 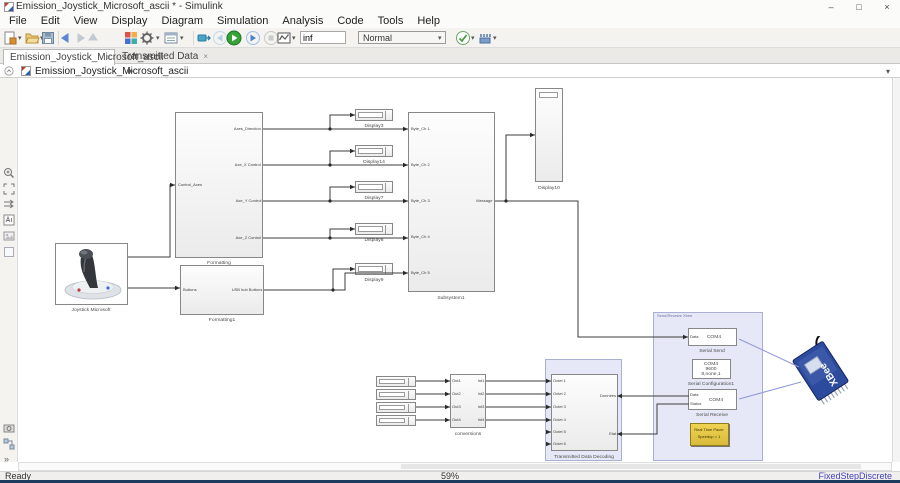 I want to click on model-icon, so click(x=26, y=71).